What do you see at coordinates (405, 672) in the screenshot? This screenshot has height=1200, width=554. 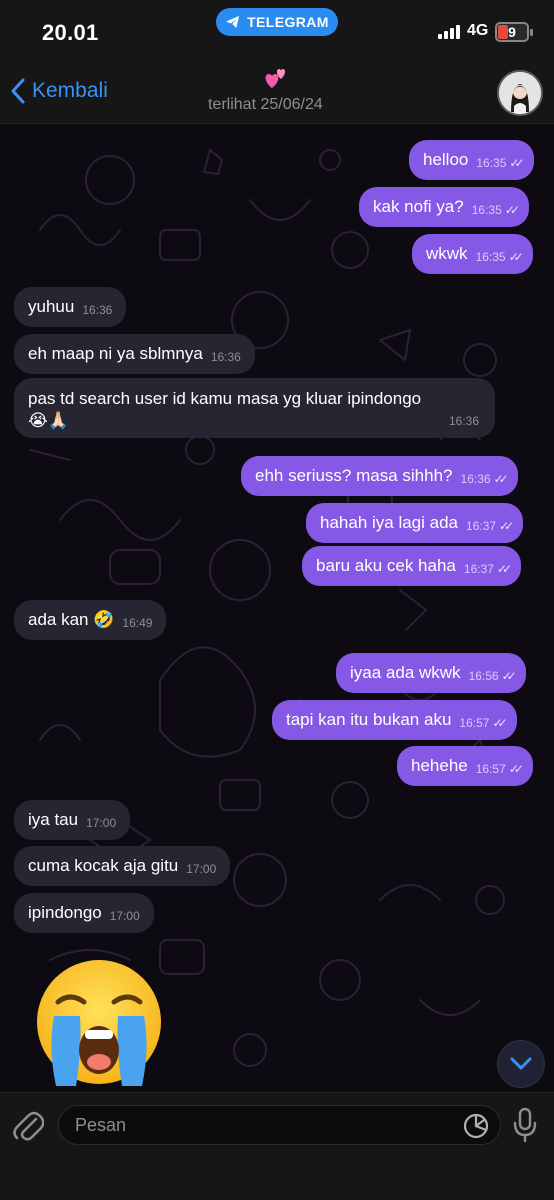 I see `message-text: iyaa ada wkwk` at bounding box center [405, 672].